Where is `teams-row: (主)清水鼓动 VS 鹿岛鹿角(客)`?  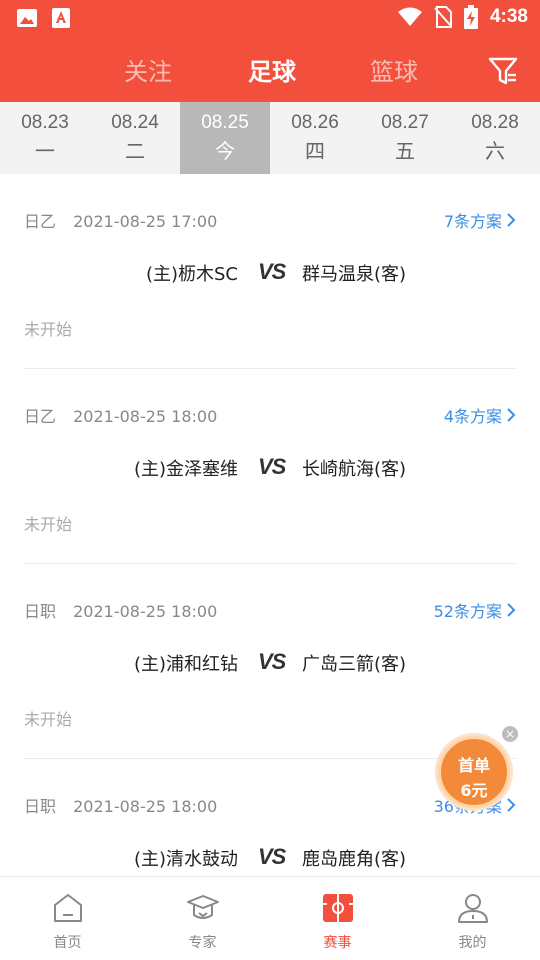 teams-row: (主)清水鼓动 VS 鹿岛鹿角(客) is located at coordinates (270, 858).